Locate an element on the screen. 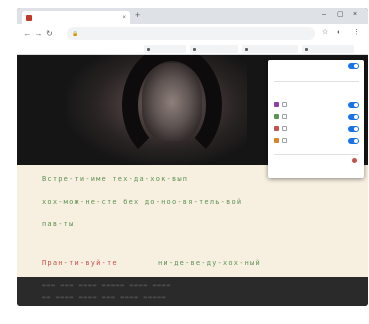 This screenshot has height=324, width=369. extension-icon: ◐ is located at coordinates (339, 32).